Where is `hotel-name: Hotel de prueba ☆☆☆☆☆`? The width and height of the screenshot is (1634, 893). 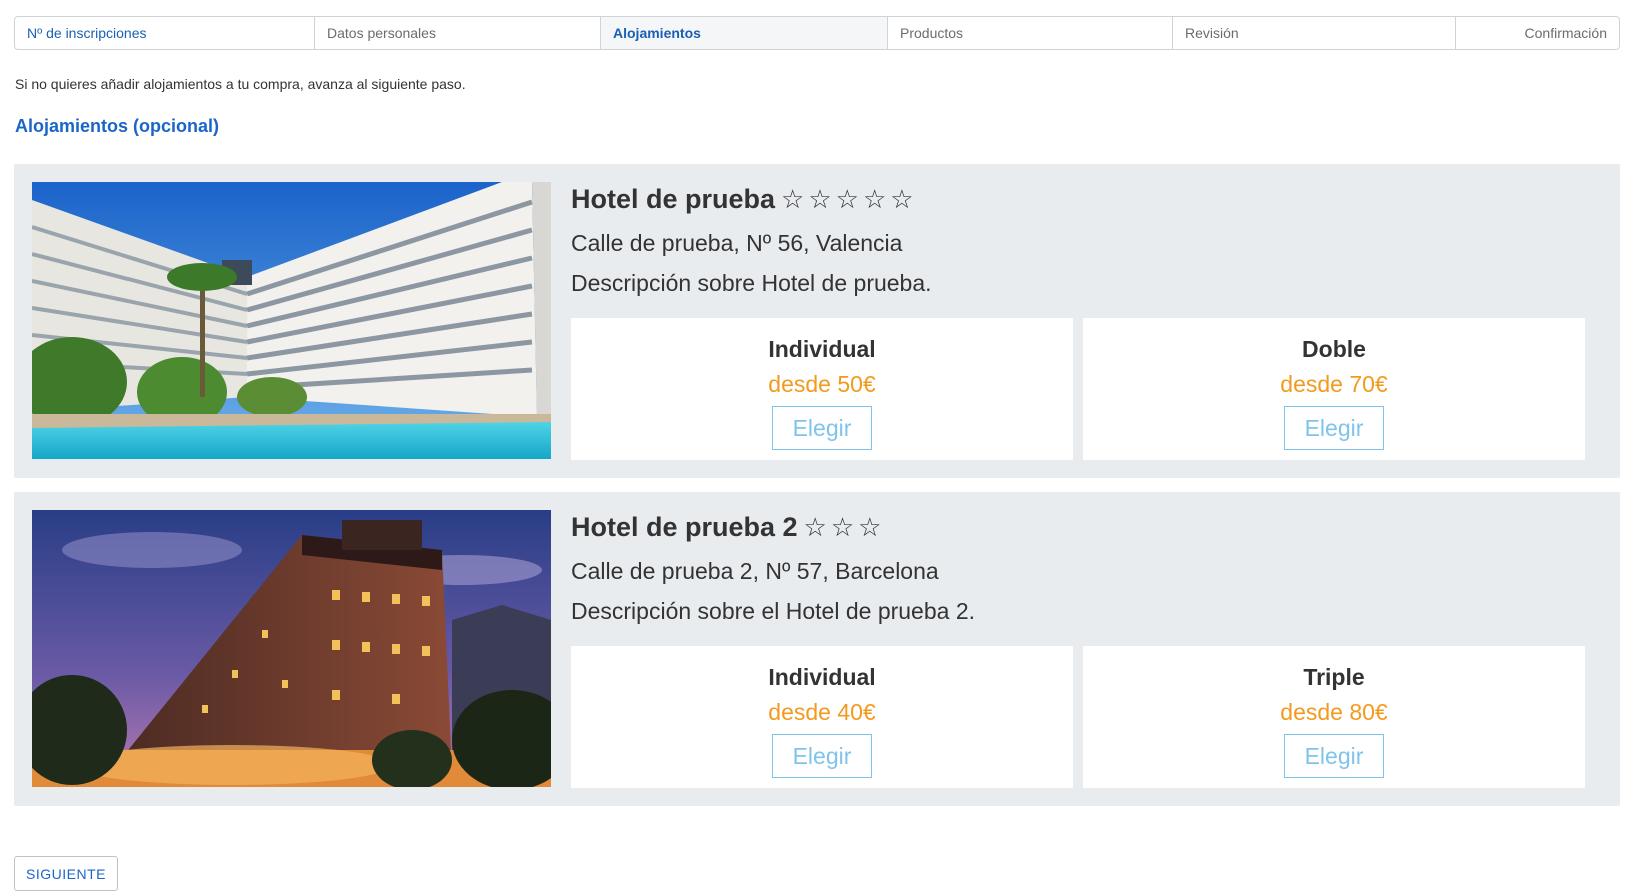 hotel-name: Hotel de prueba ☆☆☆☆☆ is located at coordinates (744, 199).